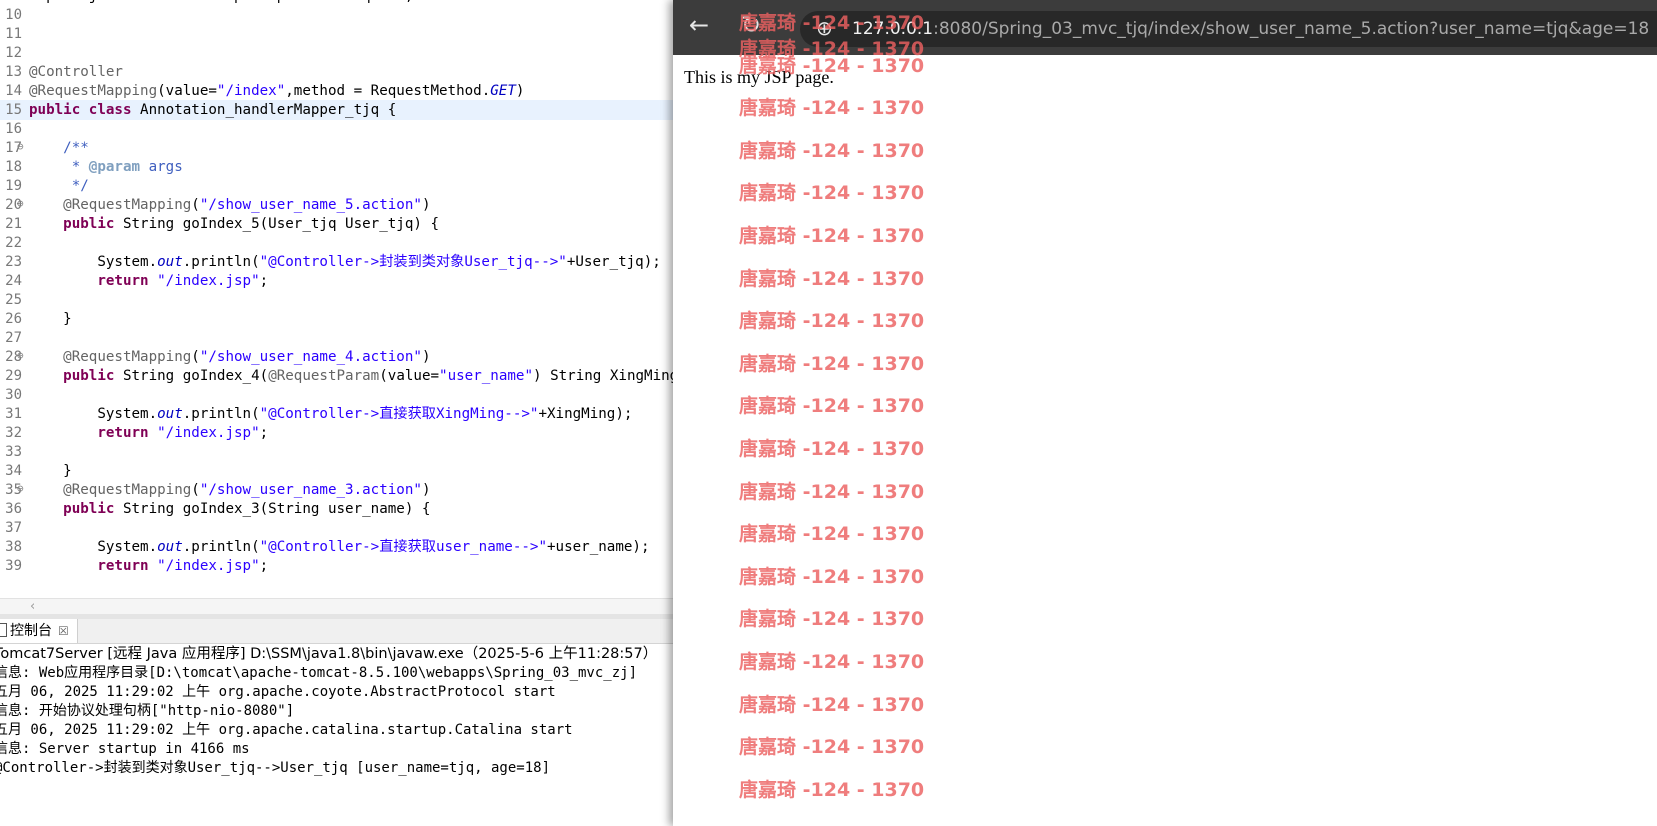 This screenshot has height=826, width=1657. I want to click on console-icon, so click(3, 630).